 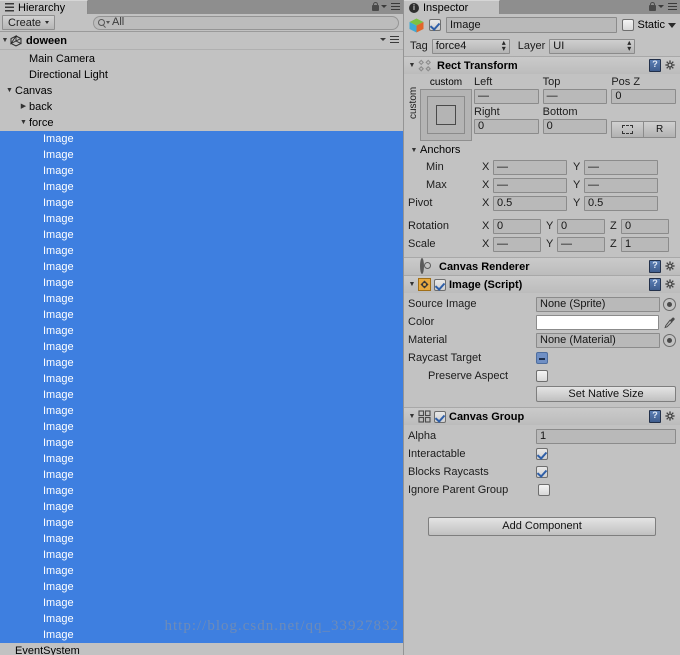 I want to click on anchor-max-x-input: —, so click(x=530, y=185).